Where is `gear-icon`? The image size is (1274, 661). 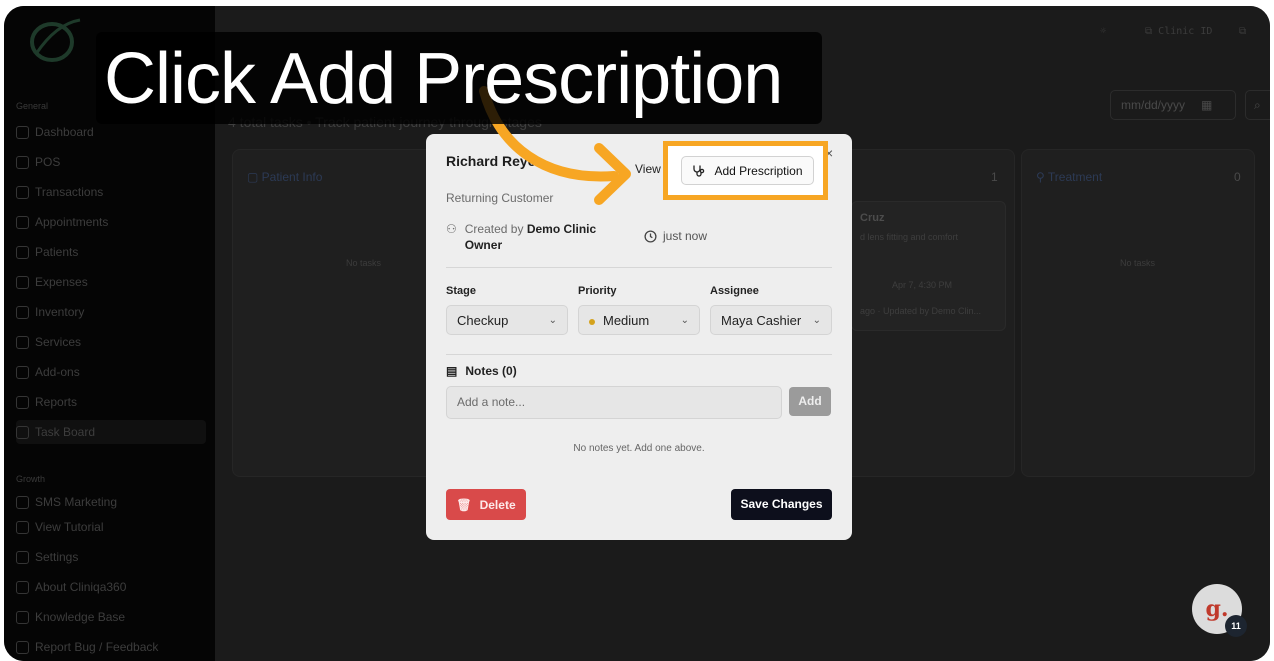 gear-icon is located at coordinates (22, 557).